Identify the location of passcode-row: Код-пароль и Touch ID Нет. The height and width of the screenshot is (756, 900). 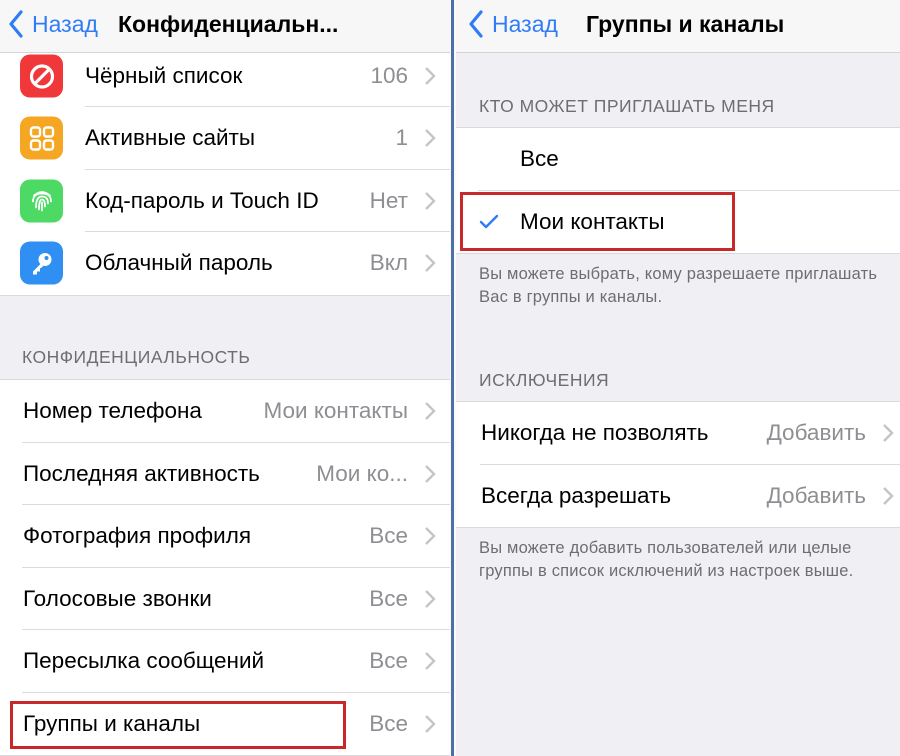
(225, 201).